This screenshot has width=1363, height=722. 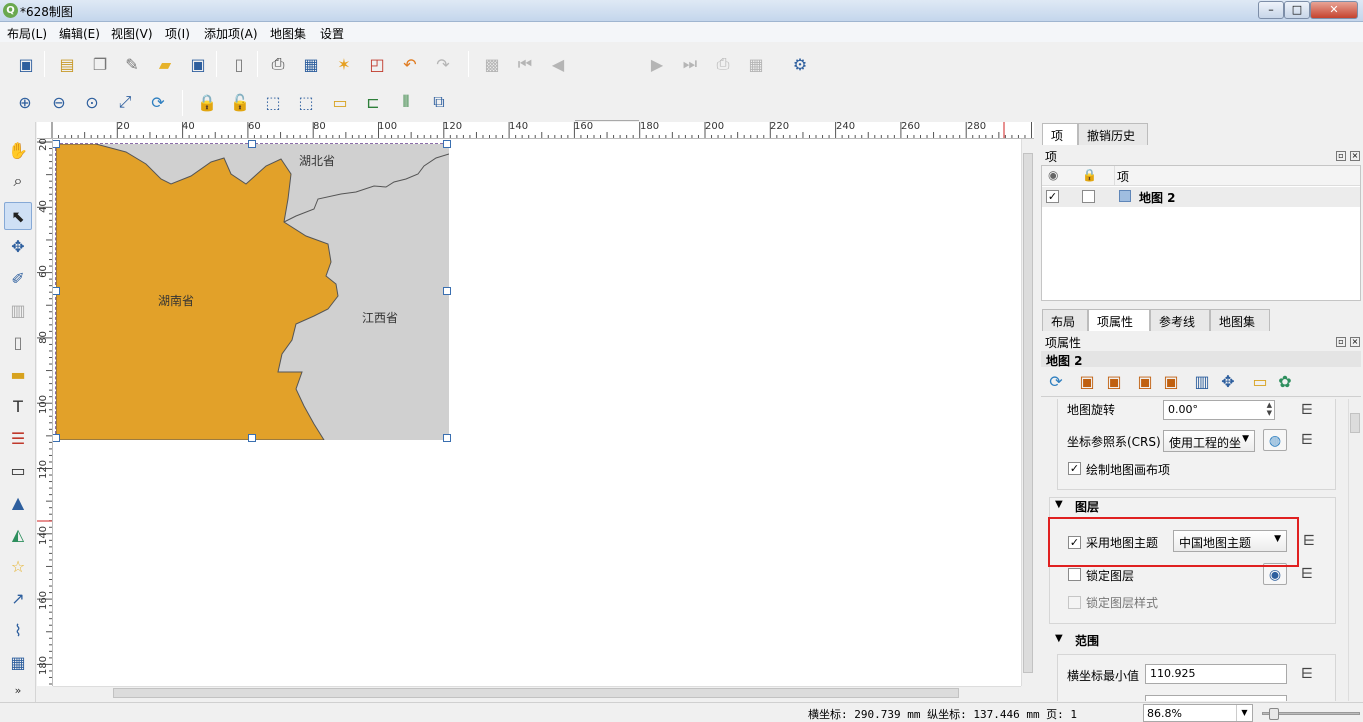 What do you see at coordinates (273, 102) in the screenshot?
I see `group-items-icon: ⬚` at bounding box center [273, 102].